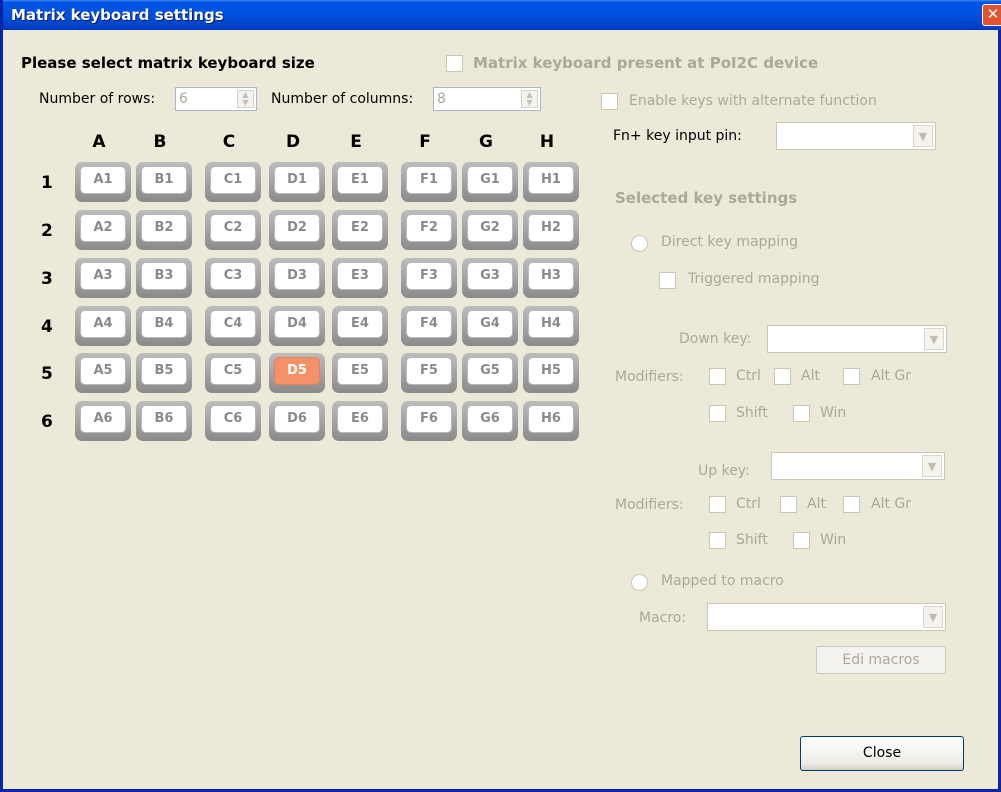 This screenshot has width=1001, height=792. I want to click on down-win-checkbox, so click(801, 413).